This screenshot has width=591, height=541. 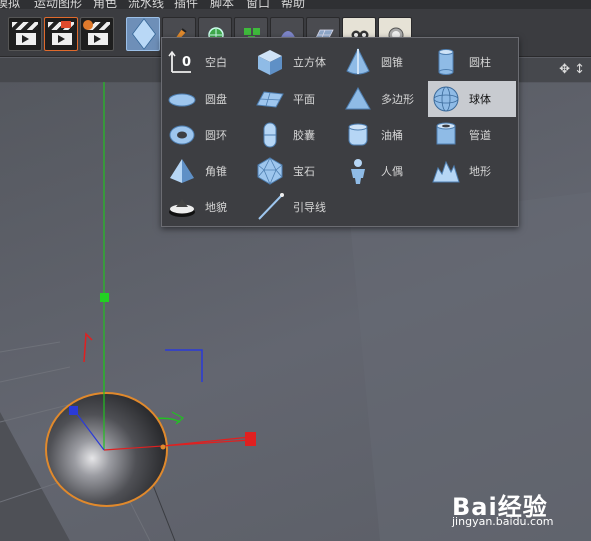 I want to click on menu-help: 帮助, so click(x=293, y=4).